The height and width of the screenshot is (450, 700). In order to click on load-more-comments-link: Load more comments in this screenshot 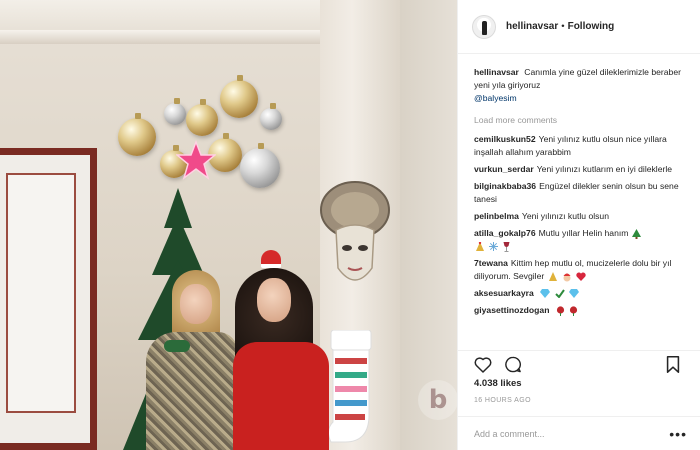, I will do `click(580, 120)`.